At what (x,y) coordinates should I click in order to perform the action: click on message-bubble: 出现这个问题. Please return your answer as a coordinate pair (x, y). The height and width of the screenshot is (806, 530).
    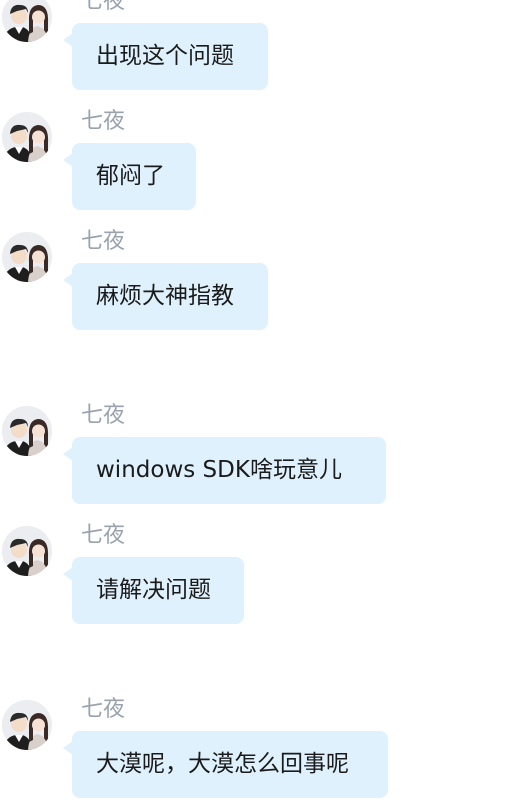
    Looking at the image, I should click on (165, 56).